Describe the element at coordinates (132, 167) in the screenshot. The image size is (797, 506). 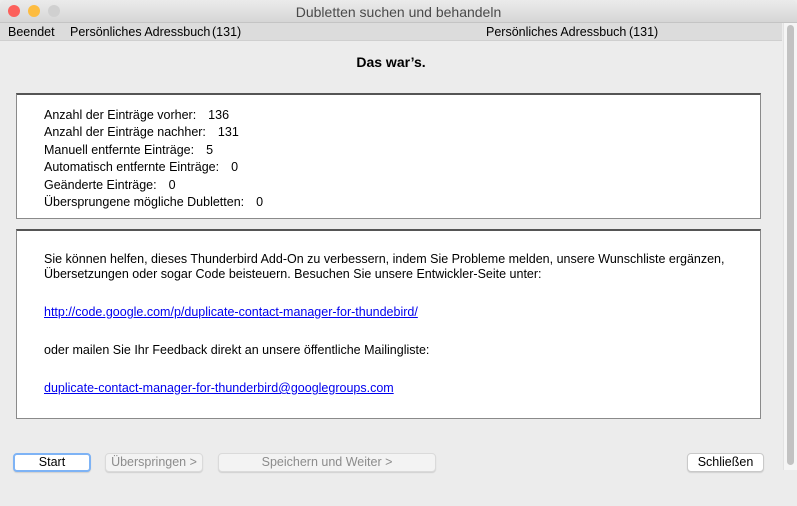
I see `stat-label: Automatisch entfernte Einträge:` at that location.